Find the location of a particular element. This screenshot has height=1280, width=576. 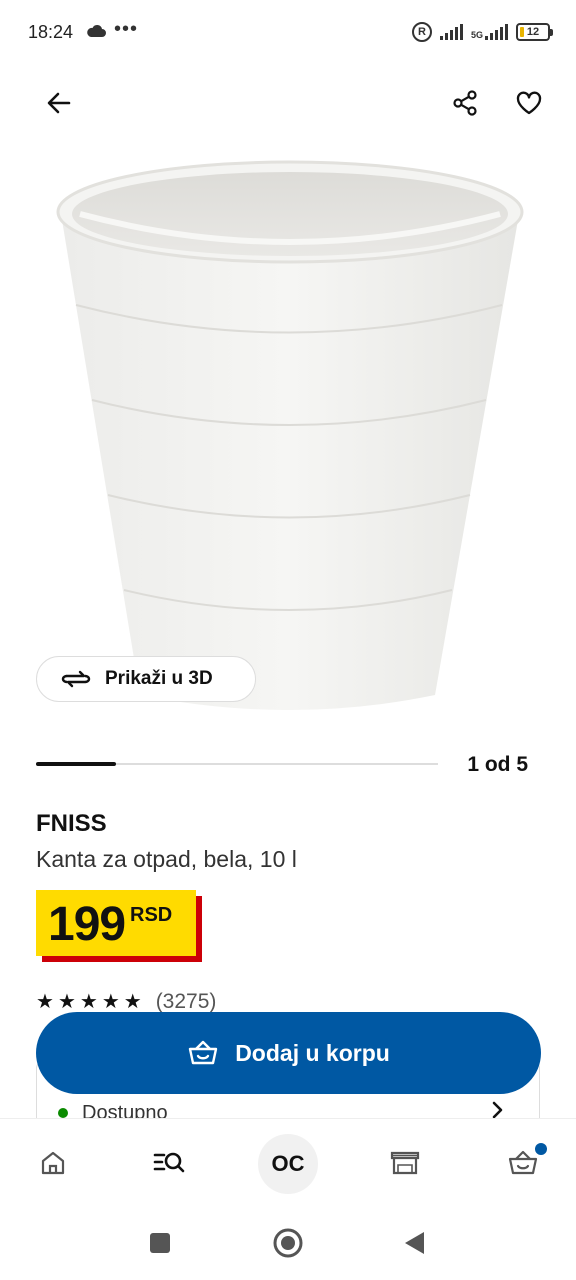

status-bar: 18:24 ••• R 5G 12 is located at coordinates (288, 32).